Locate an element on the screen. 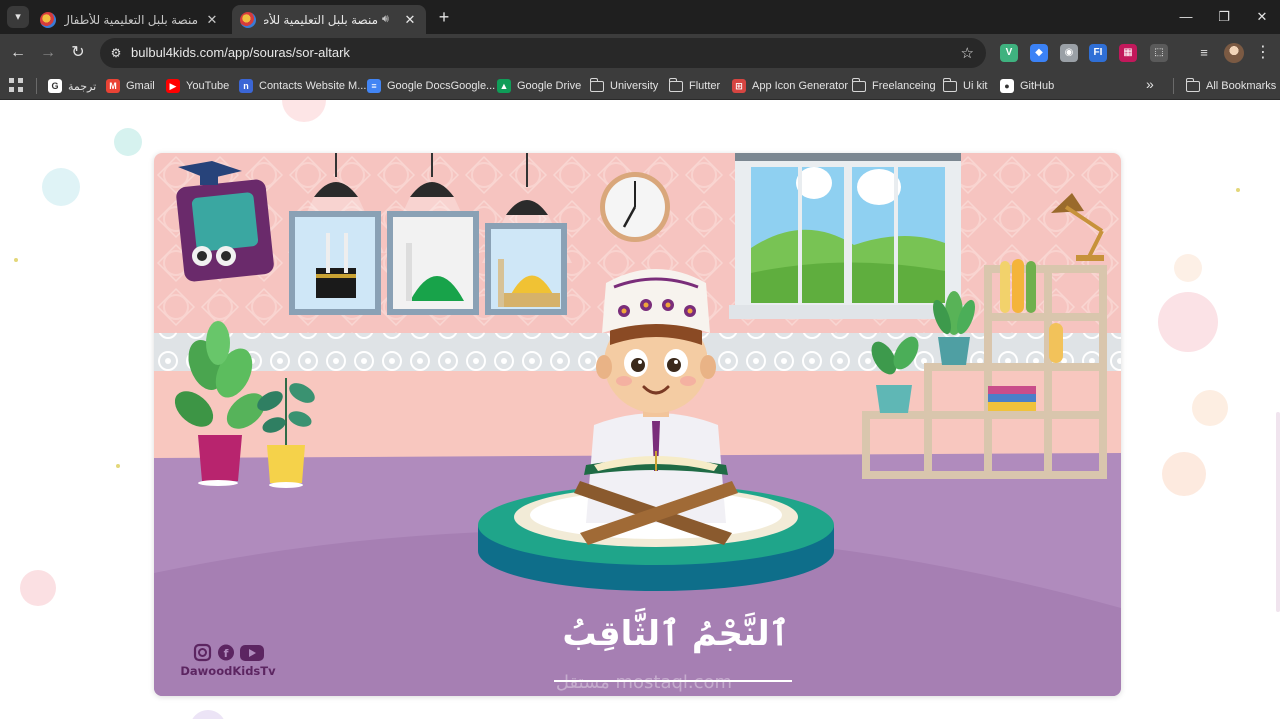 The height and width of the screenshot is (719, 1280). maximize-button: ❐ is located at coordinates (1224, 17).